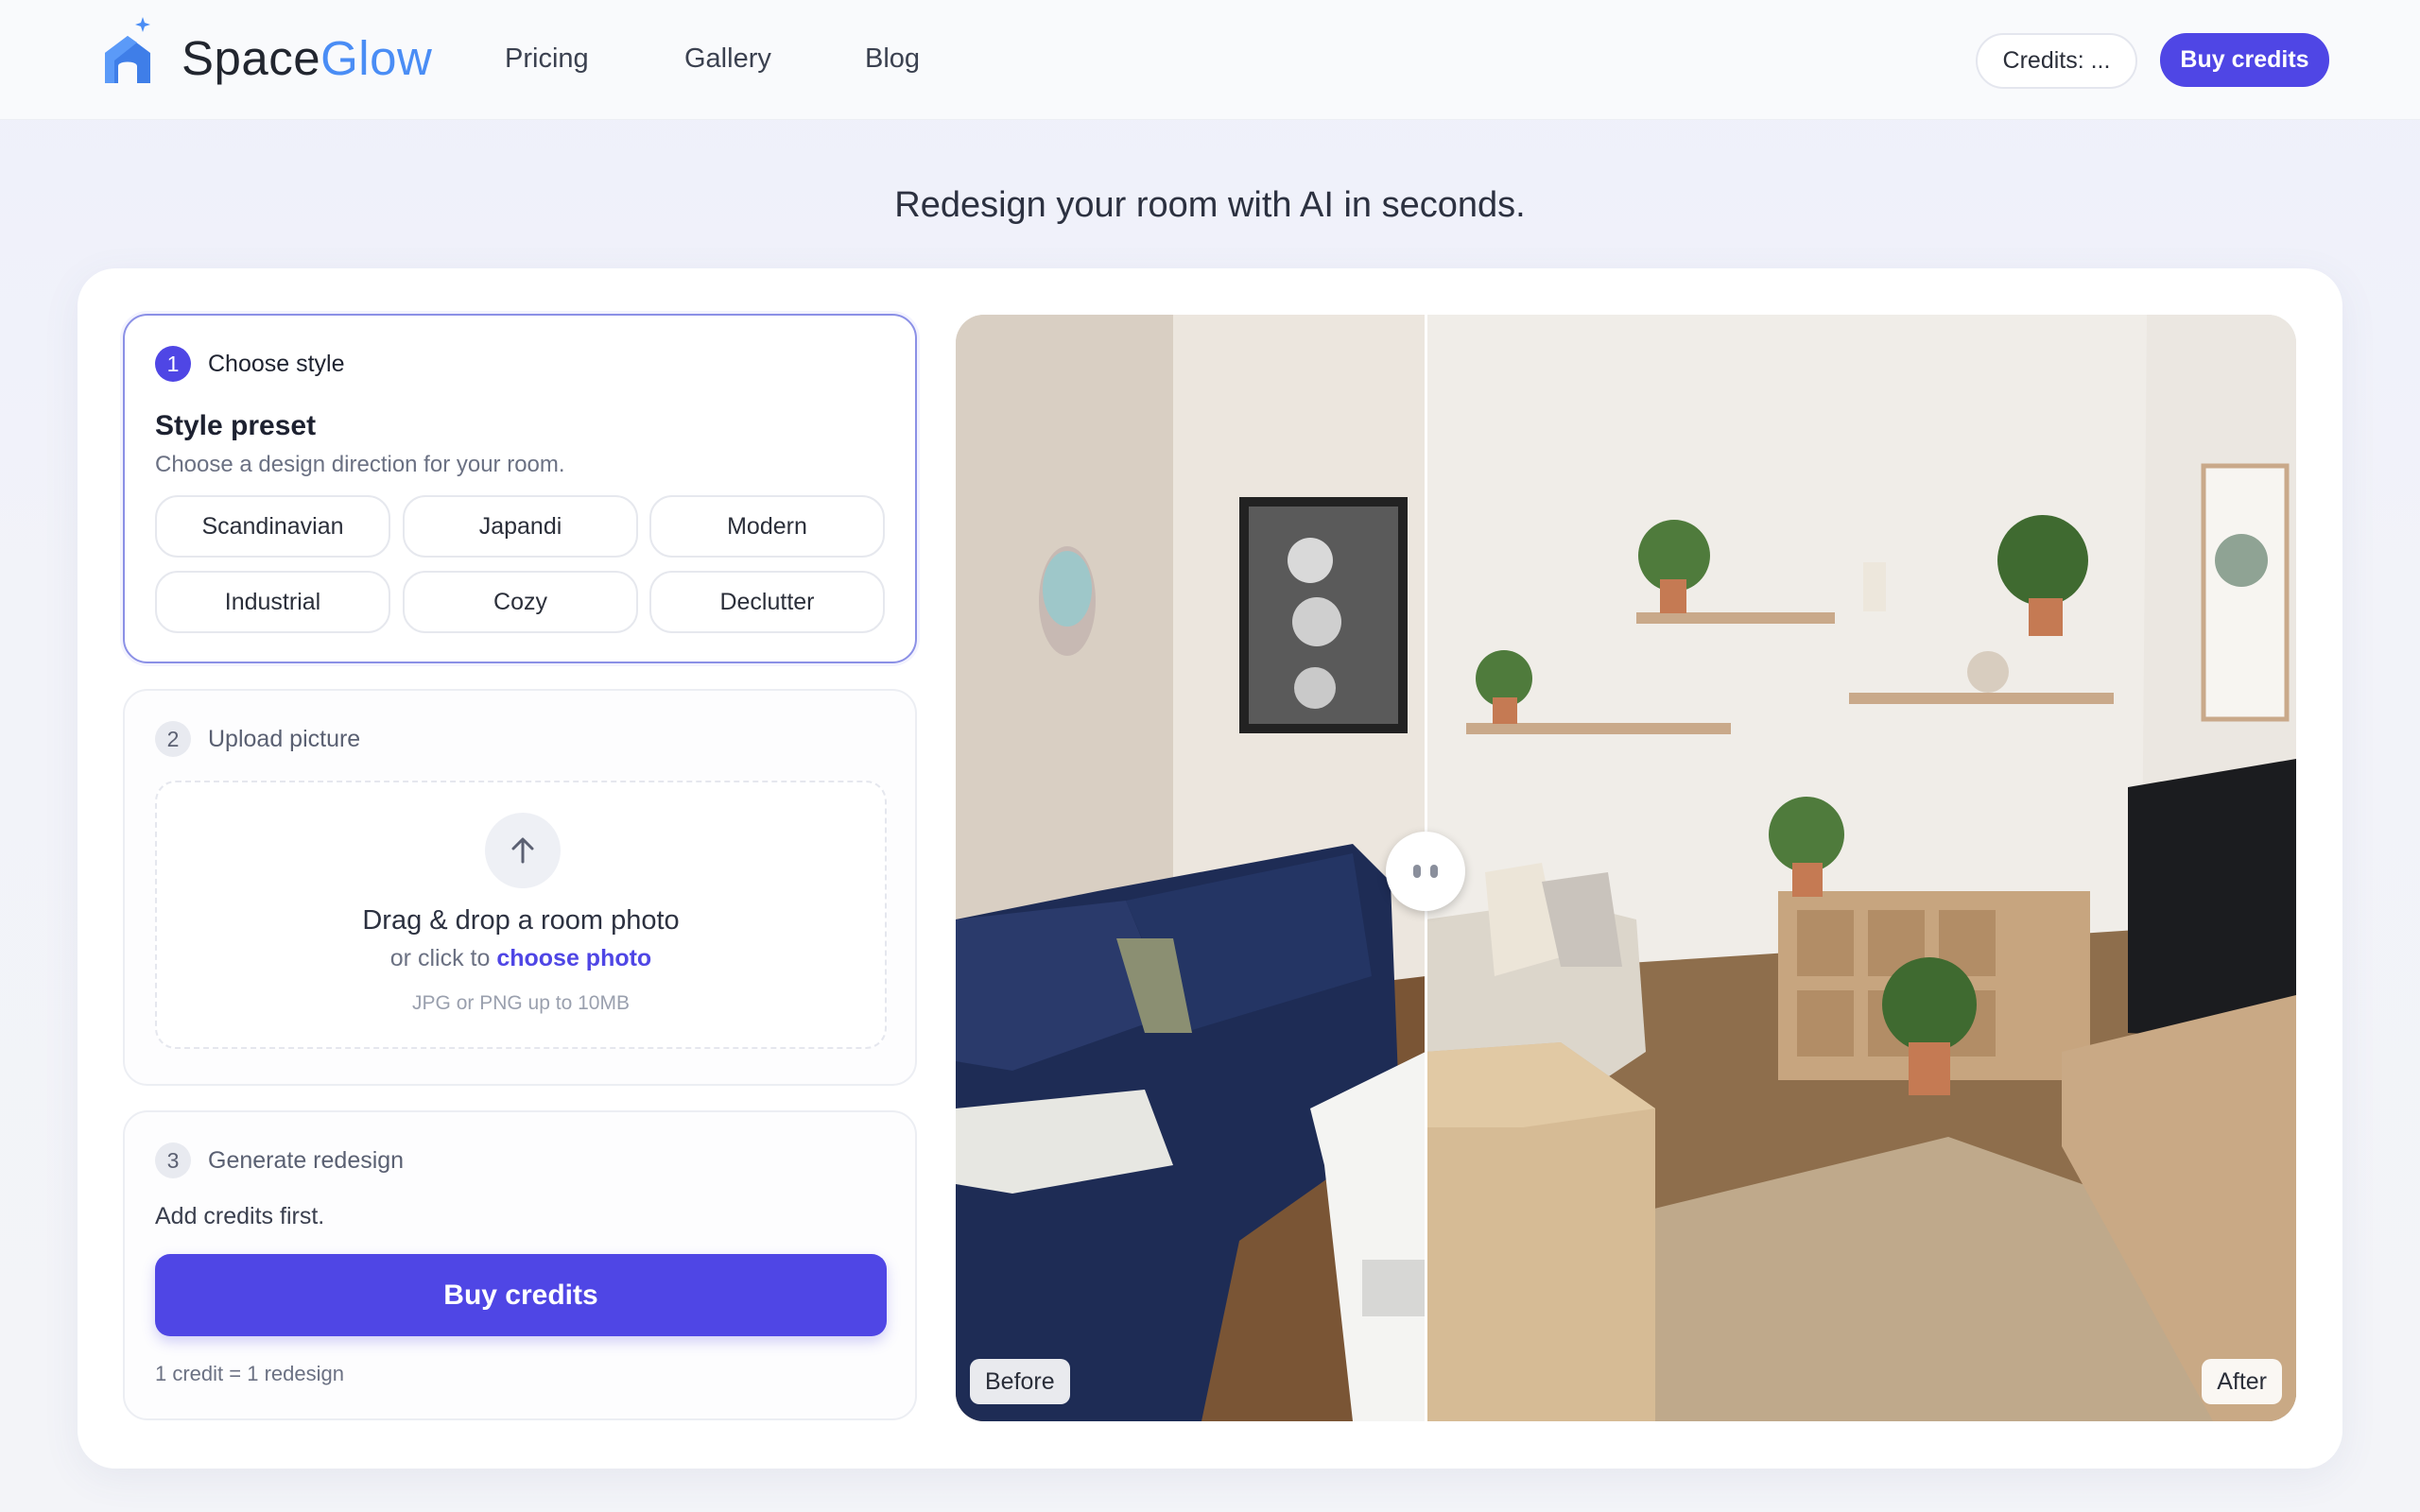  Describe the element at coordinates (173, 739) in the screenshot. I see `step2-number: 2` at that location.